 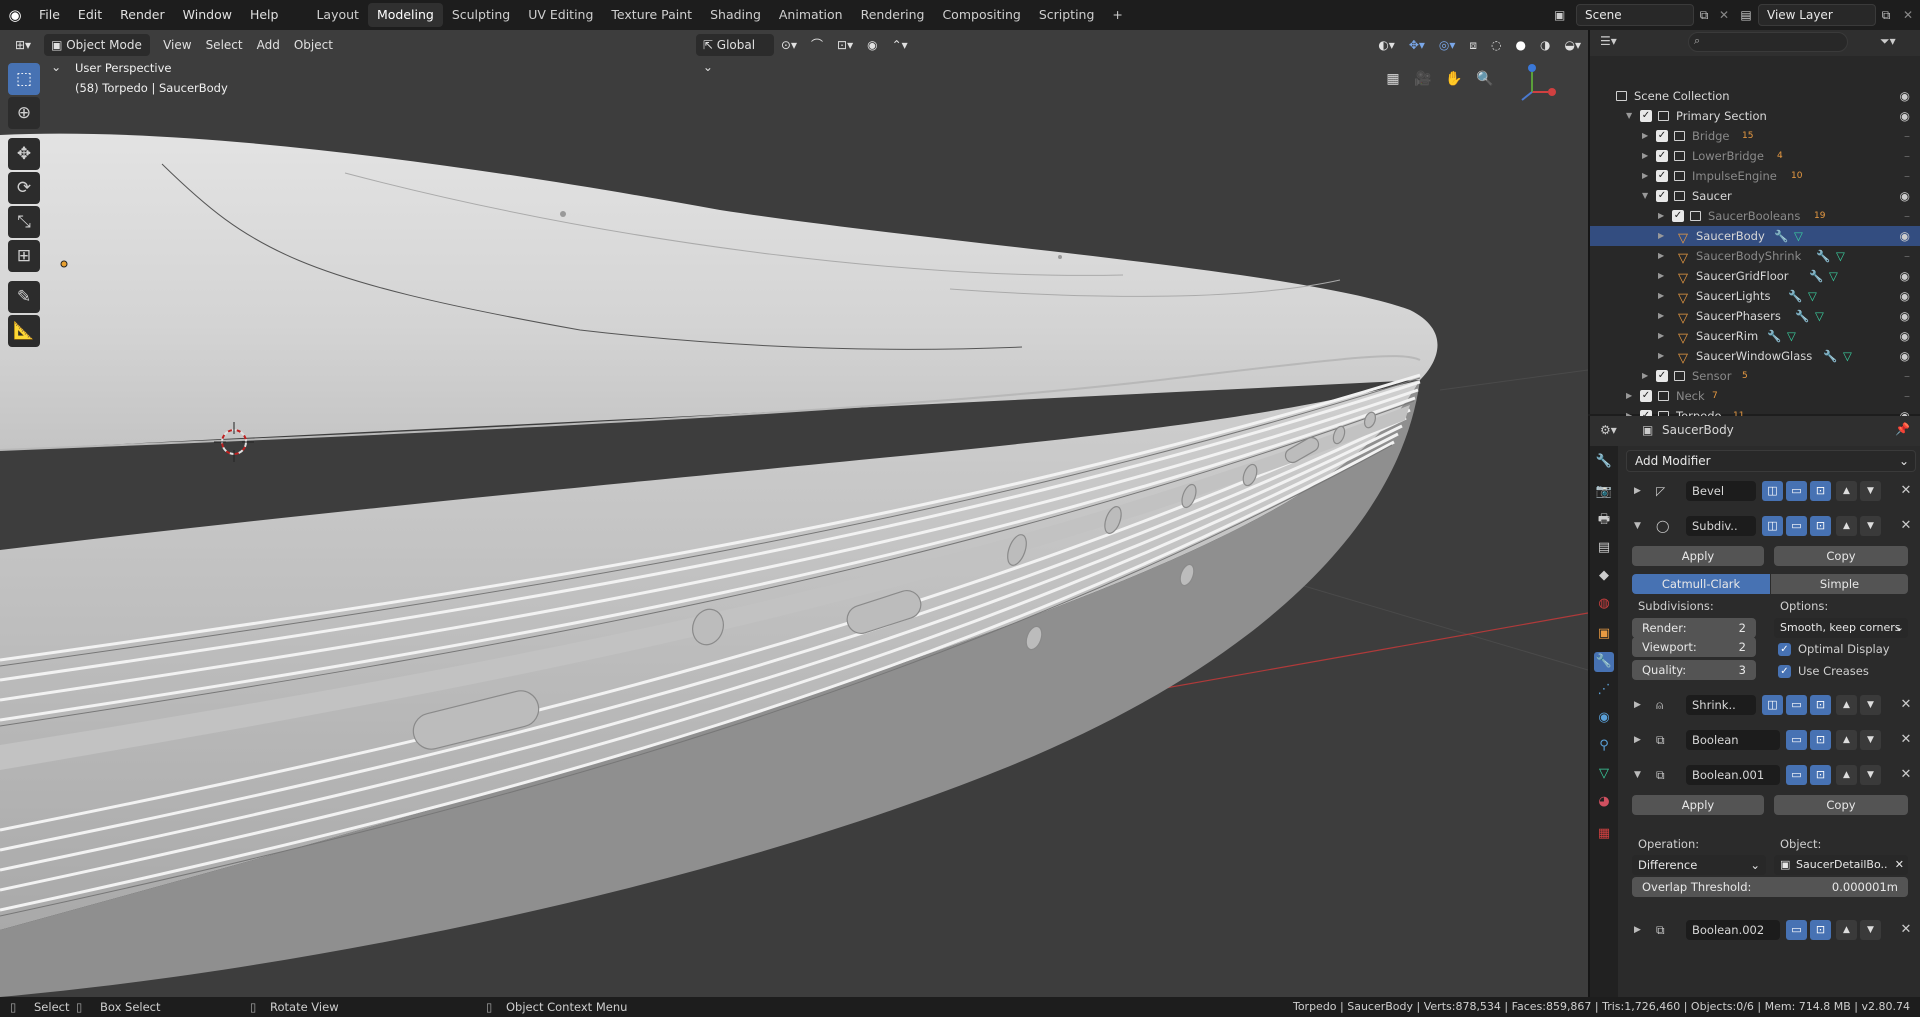 I want to click on modifier-name-field: Bevel, so click(x=1721, y=491).